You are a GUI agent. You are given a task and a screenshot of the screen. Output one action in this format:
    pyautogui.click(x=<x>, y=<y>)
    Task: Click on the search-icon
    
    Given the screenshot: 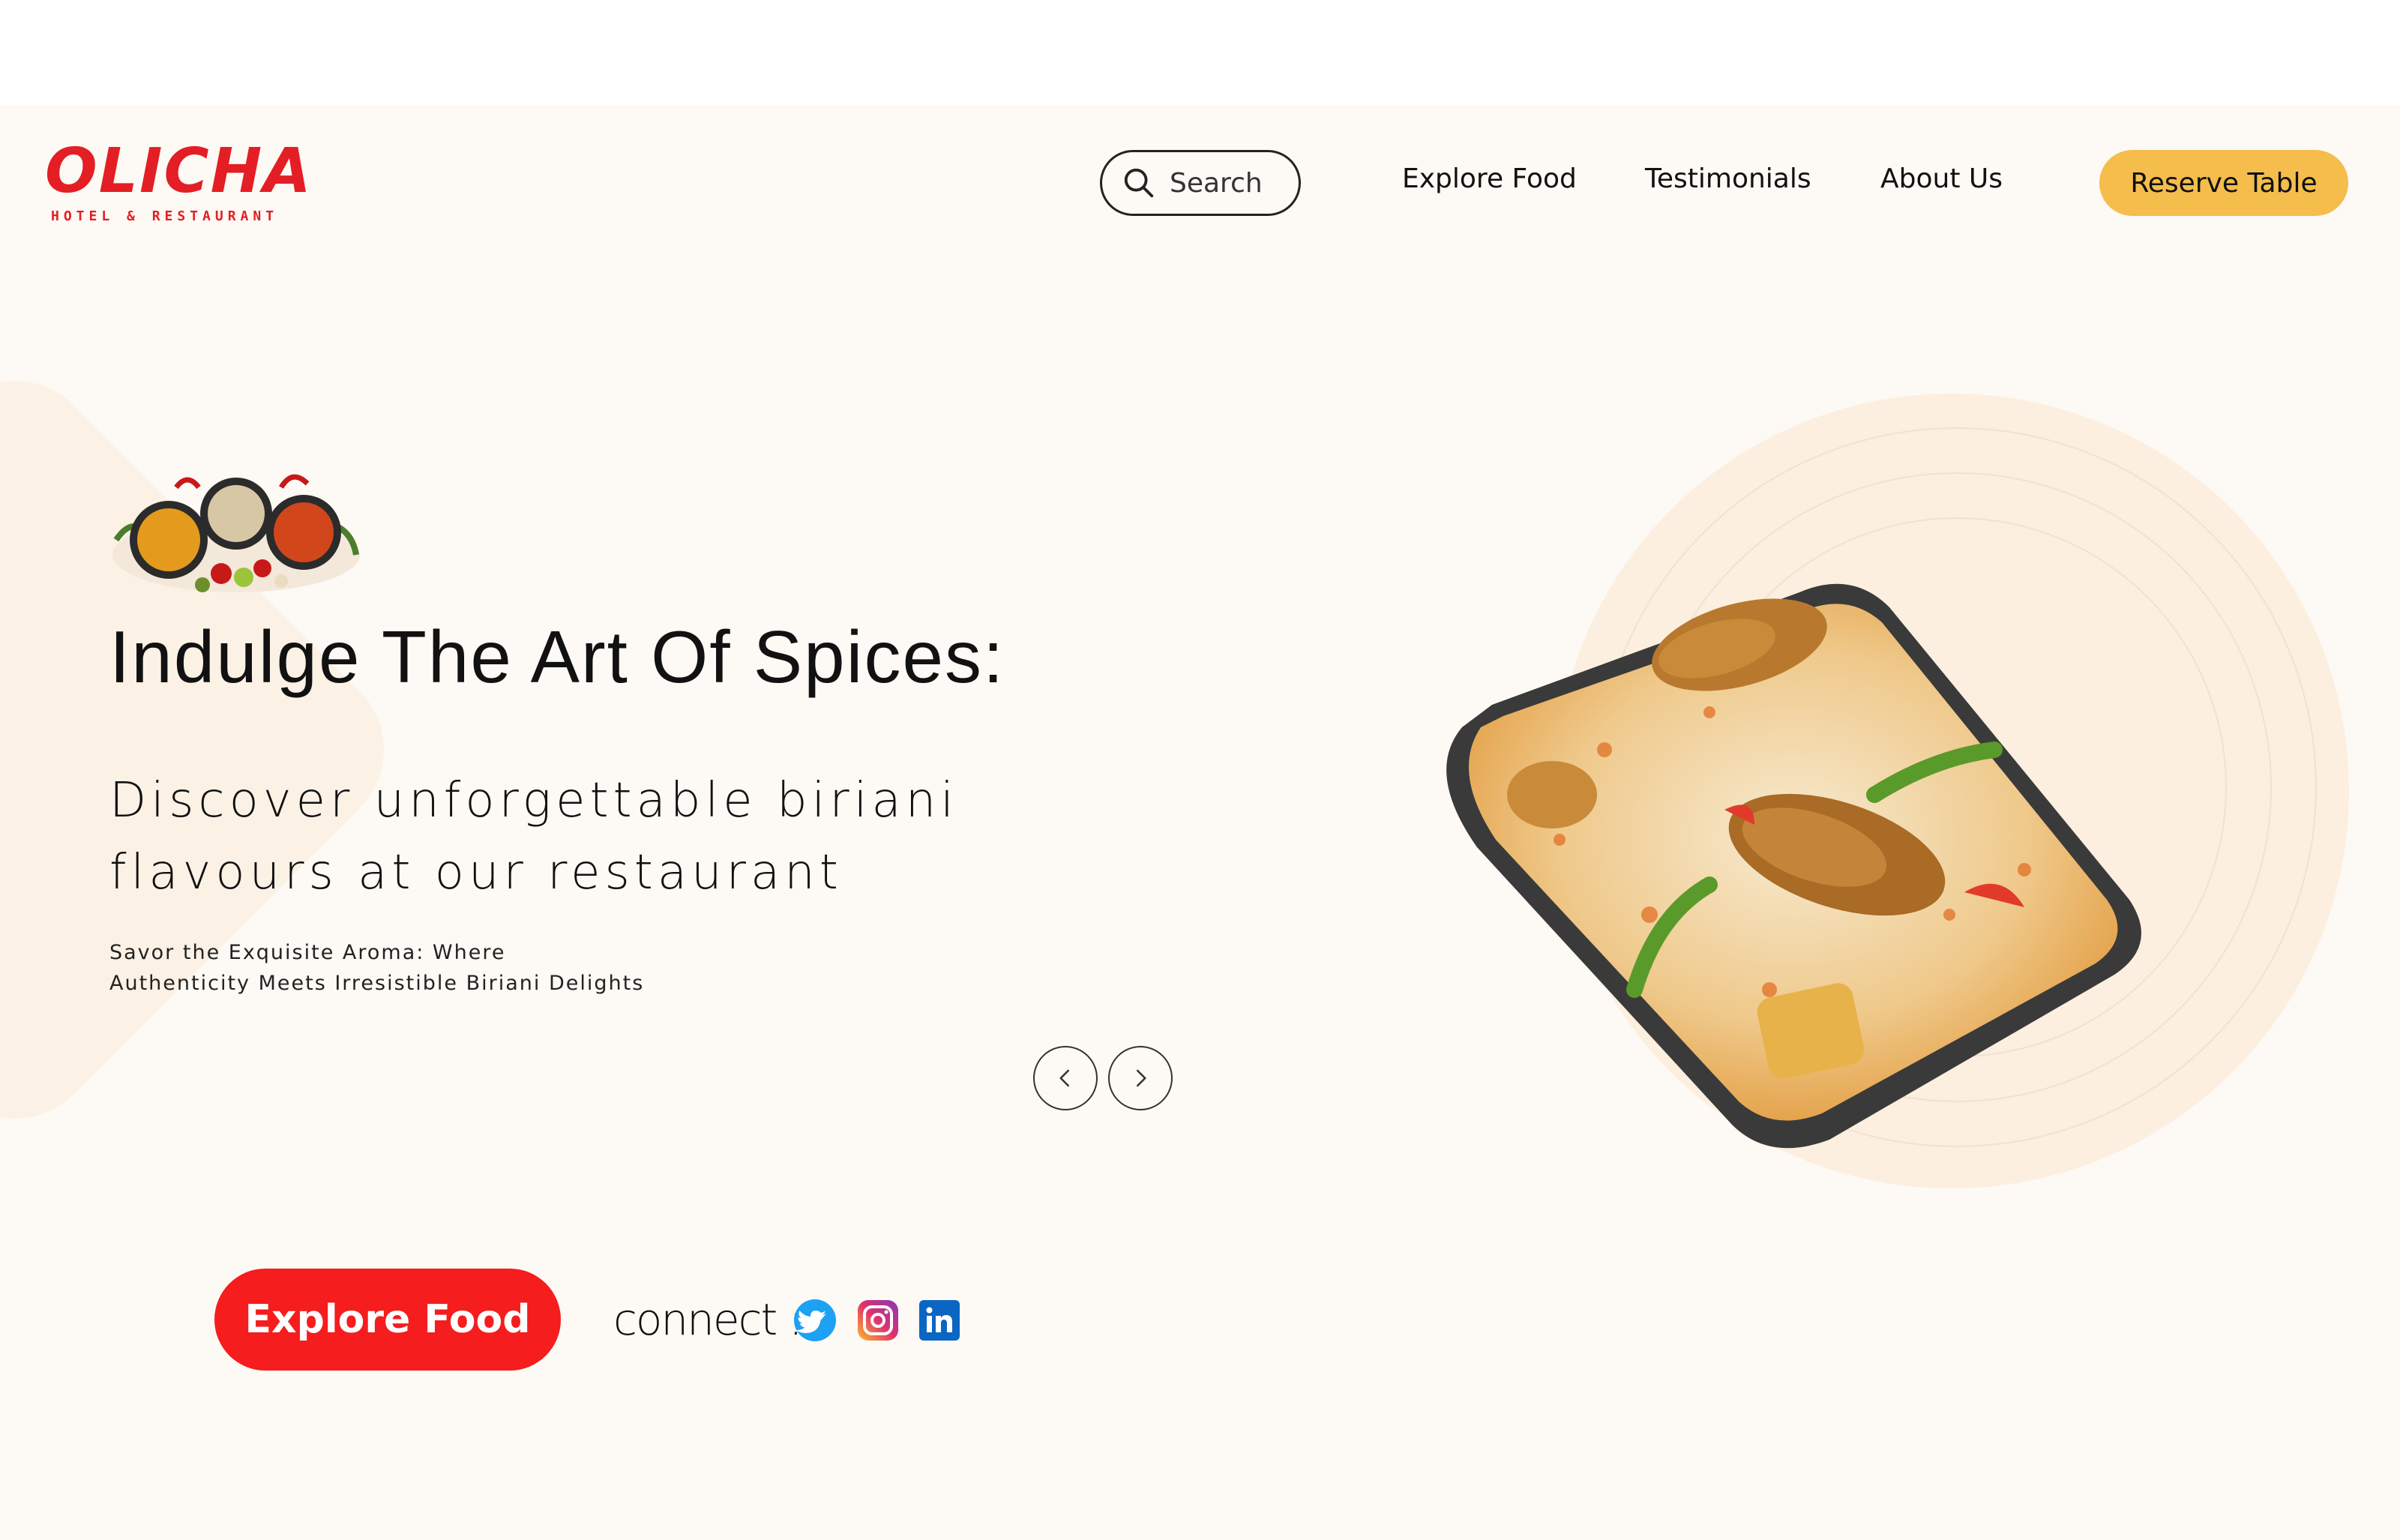 What is the action you would take?
    pyautogui.click(x=1139, y=183)
    